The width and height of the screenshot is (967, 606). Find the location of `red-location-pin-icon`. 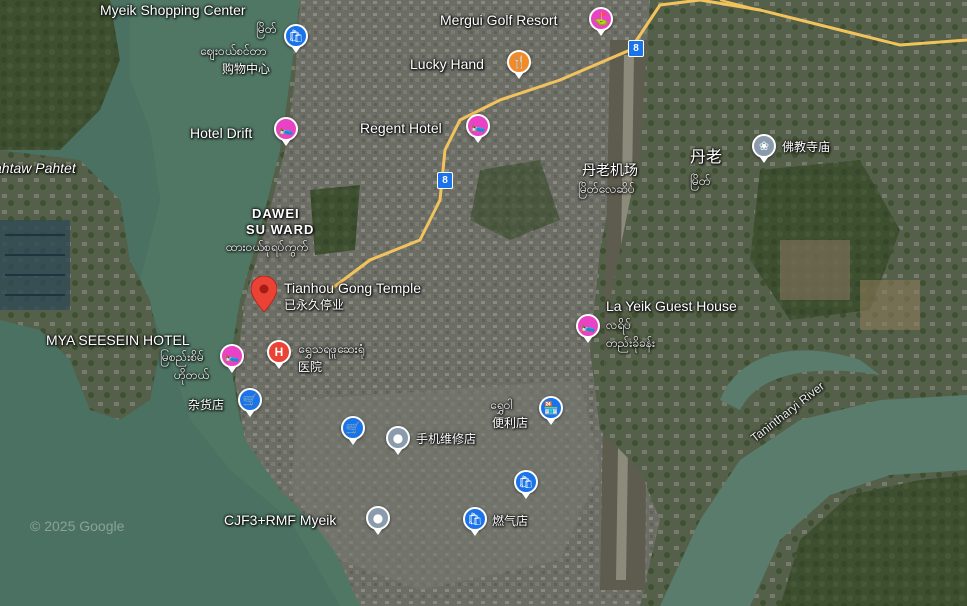

red-location-pin-icon is located at coordinates (264, 294).